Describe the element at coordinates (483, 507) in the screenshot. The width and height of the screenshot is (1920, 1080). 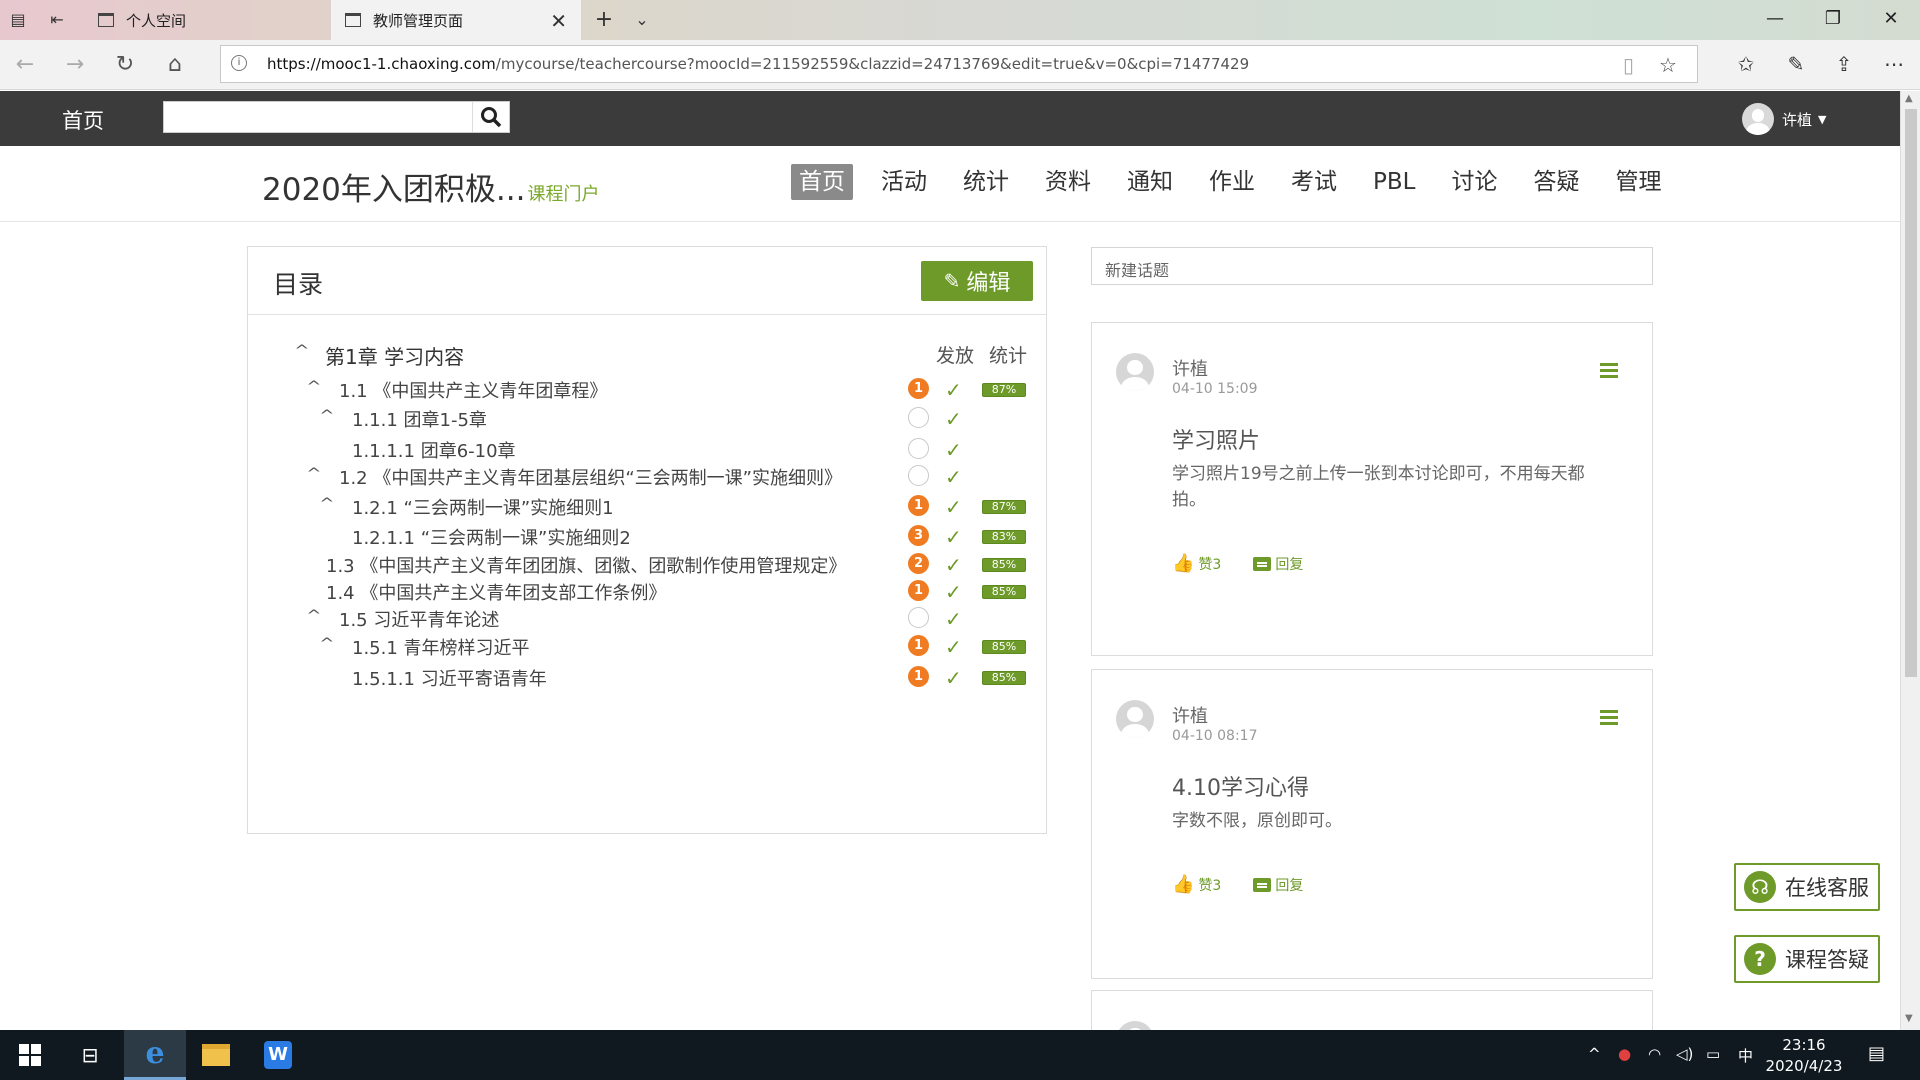
I see `item-label: 1.2.1 “三会两制一课”实施细则1` at that location.